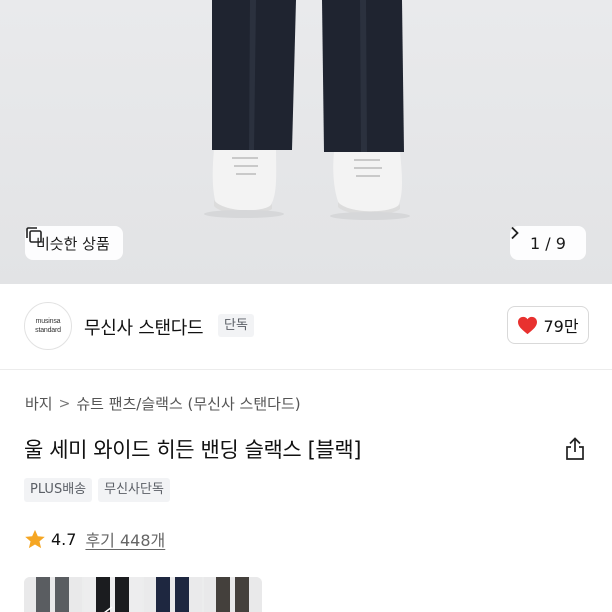  I want to click on color-variant-thumbnails, so click(143, 594).